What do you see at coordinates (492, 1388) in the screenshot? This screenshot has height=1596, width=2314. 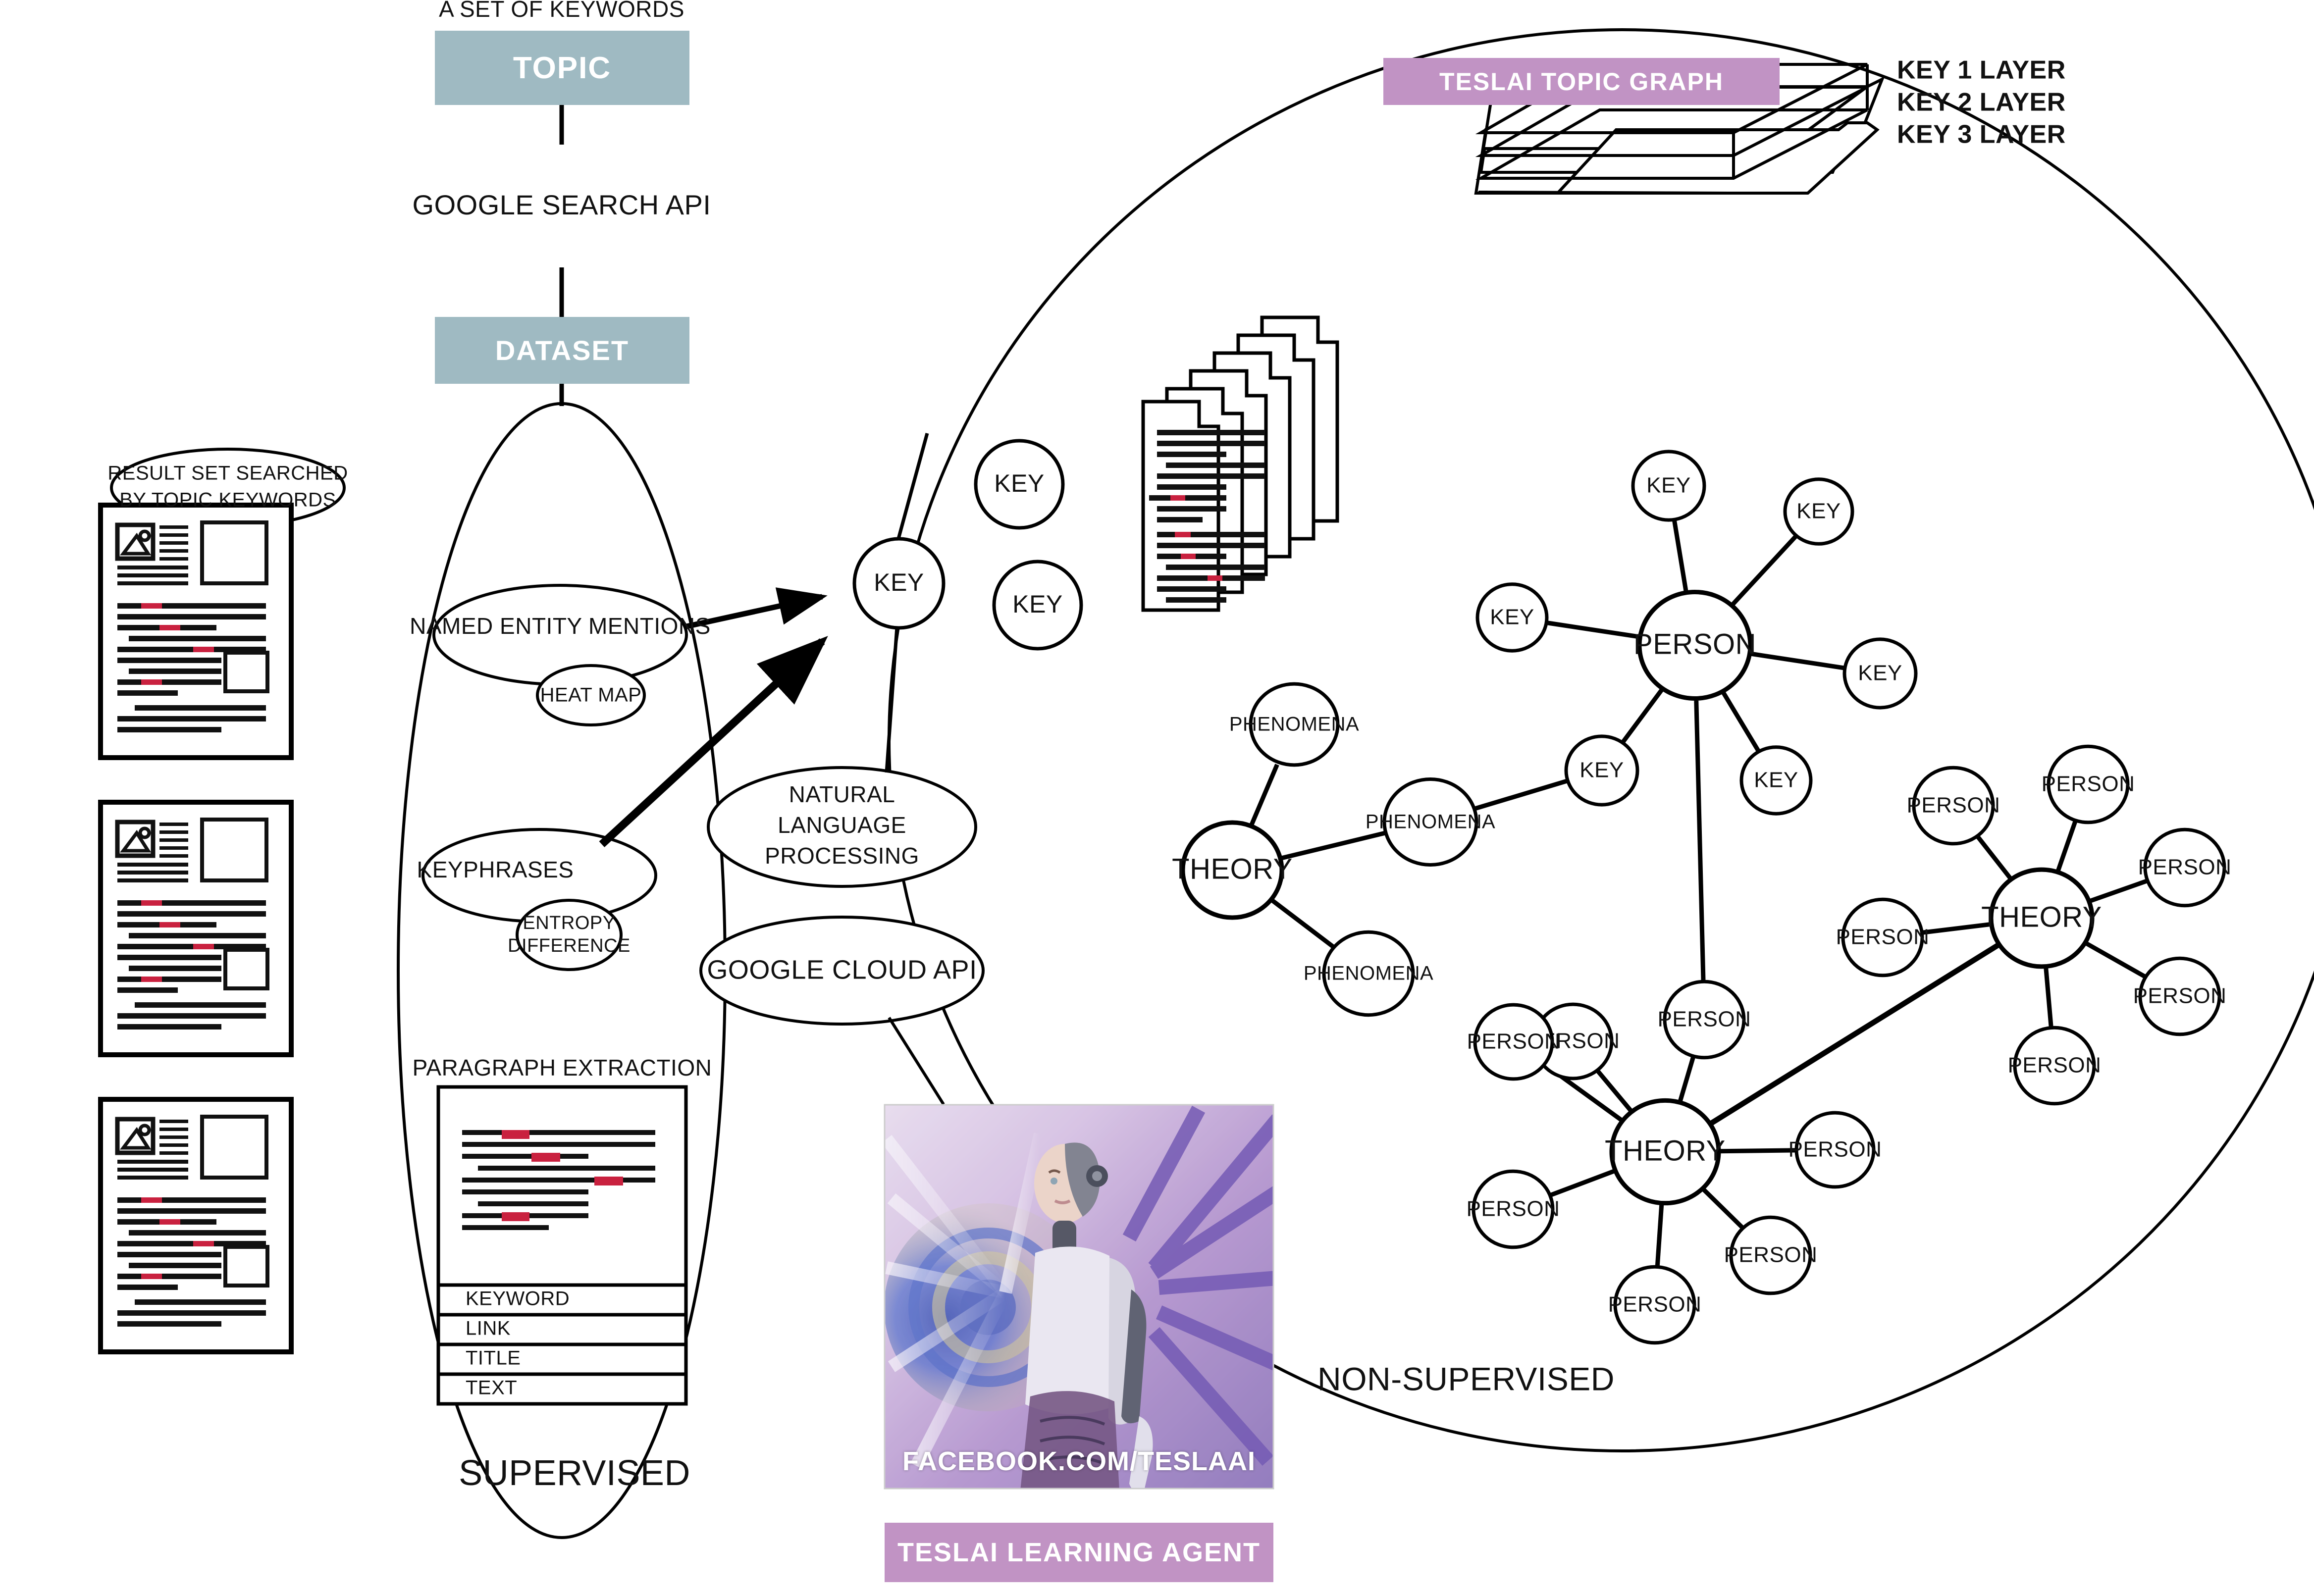 I see `table-row-label-3: TEXT` at bounding box center [492, 1388].